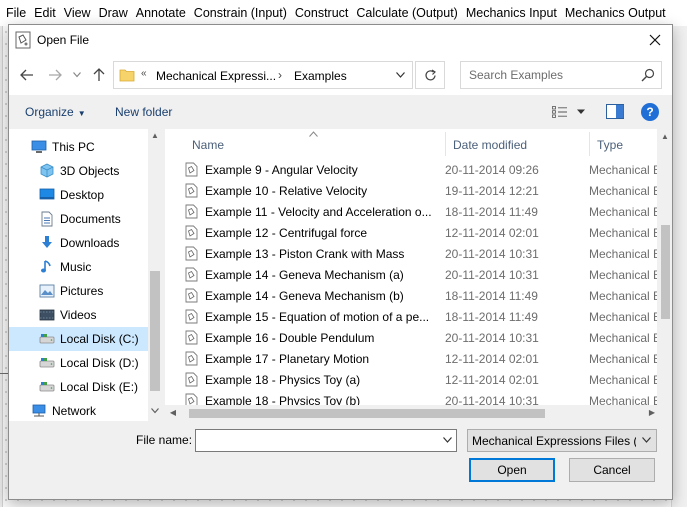 The image size is (687, 507). I want to click on nav-item-label: Local Disk (C:), so click(99, 339).